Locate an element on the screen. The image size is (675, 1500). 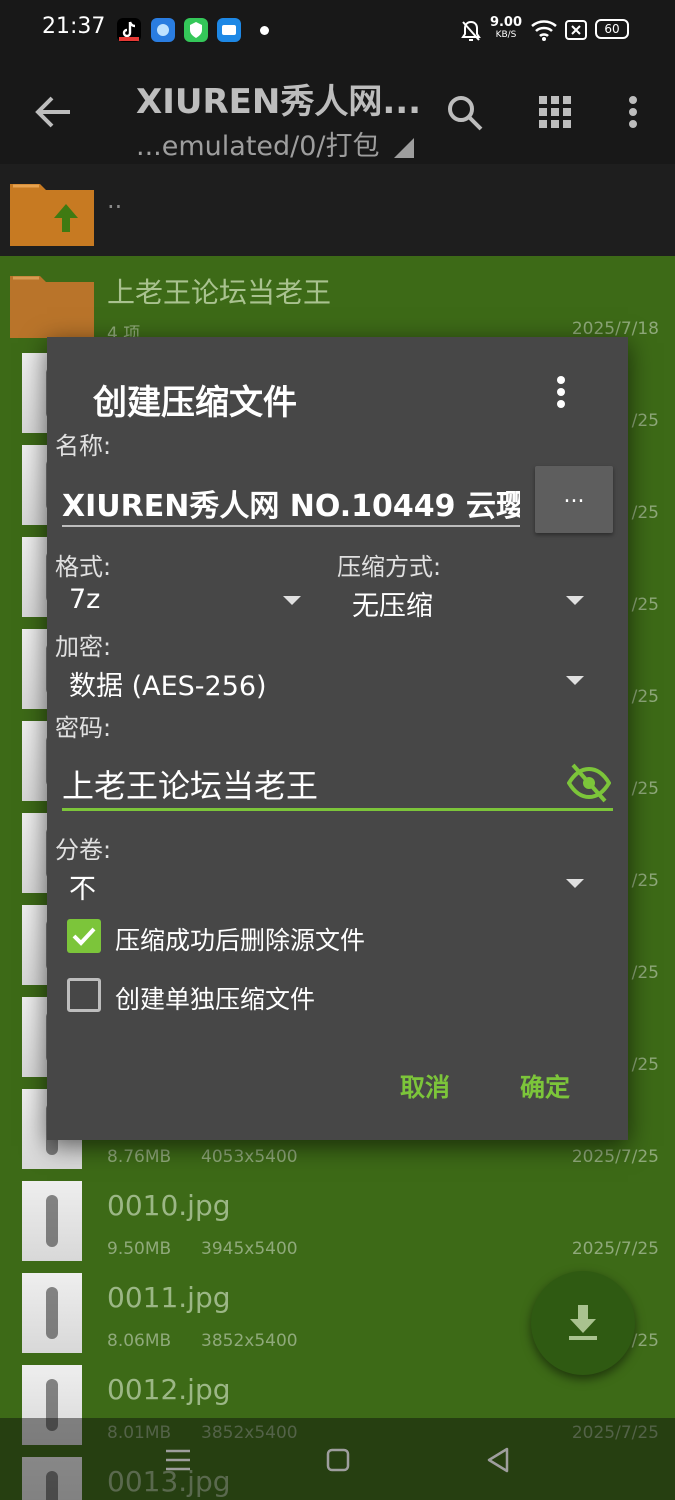
back-arrow-icon is located at coordinates (53, 114).